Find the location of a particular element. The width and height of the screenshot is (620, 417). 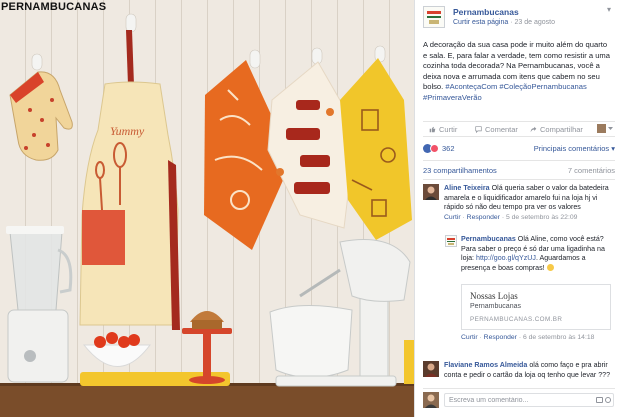

comment-input is located at coordinates (519, 400).